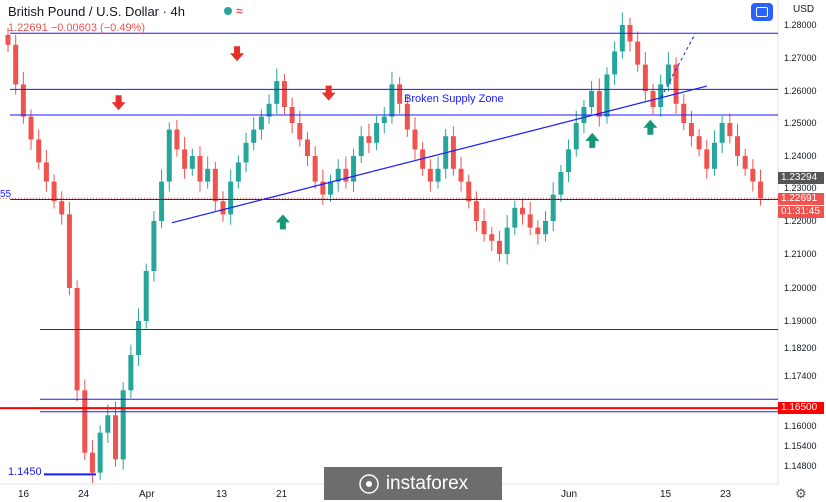  Describe the element at coordinates (800, 25) in the screenshot. I see `y-tick-label: 1.28000` at that location.